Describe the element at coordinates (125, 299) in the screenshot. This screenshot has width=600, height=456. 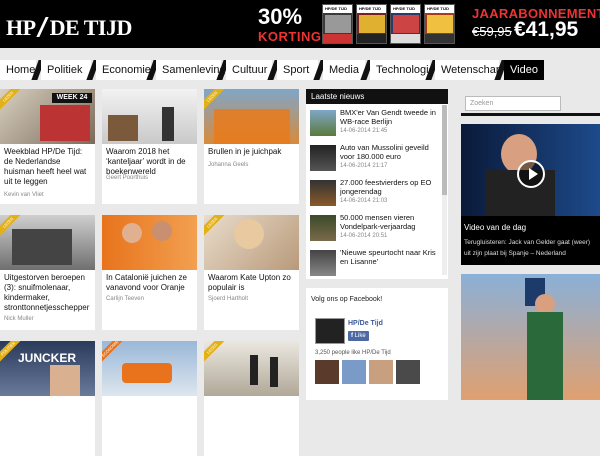
I see `article-author: Carlijn Teeven` at that location.